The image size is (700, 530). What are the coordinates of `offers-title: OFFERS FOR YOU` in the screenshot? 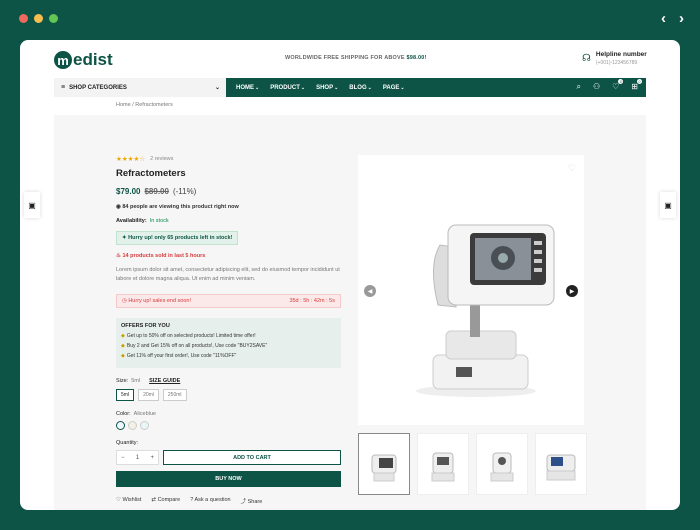 It's located at (145, 326).